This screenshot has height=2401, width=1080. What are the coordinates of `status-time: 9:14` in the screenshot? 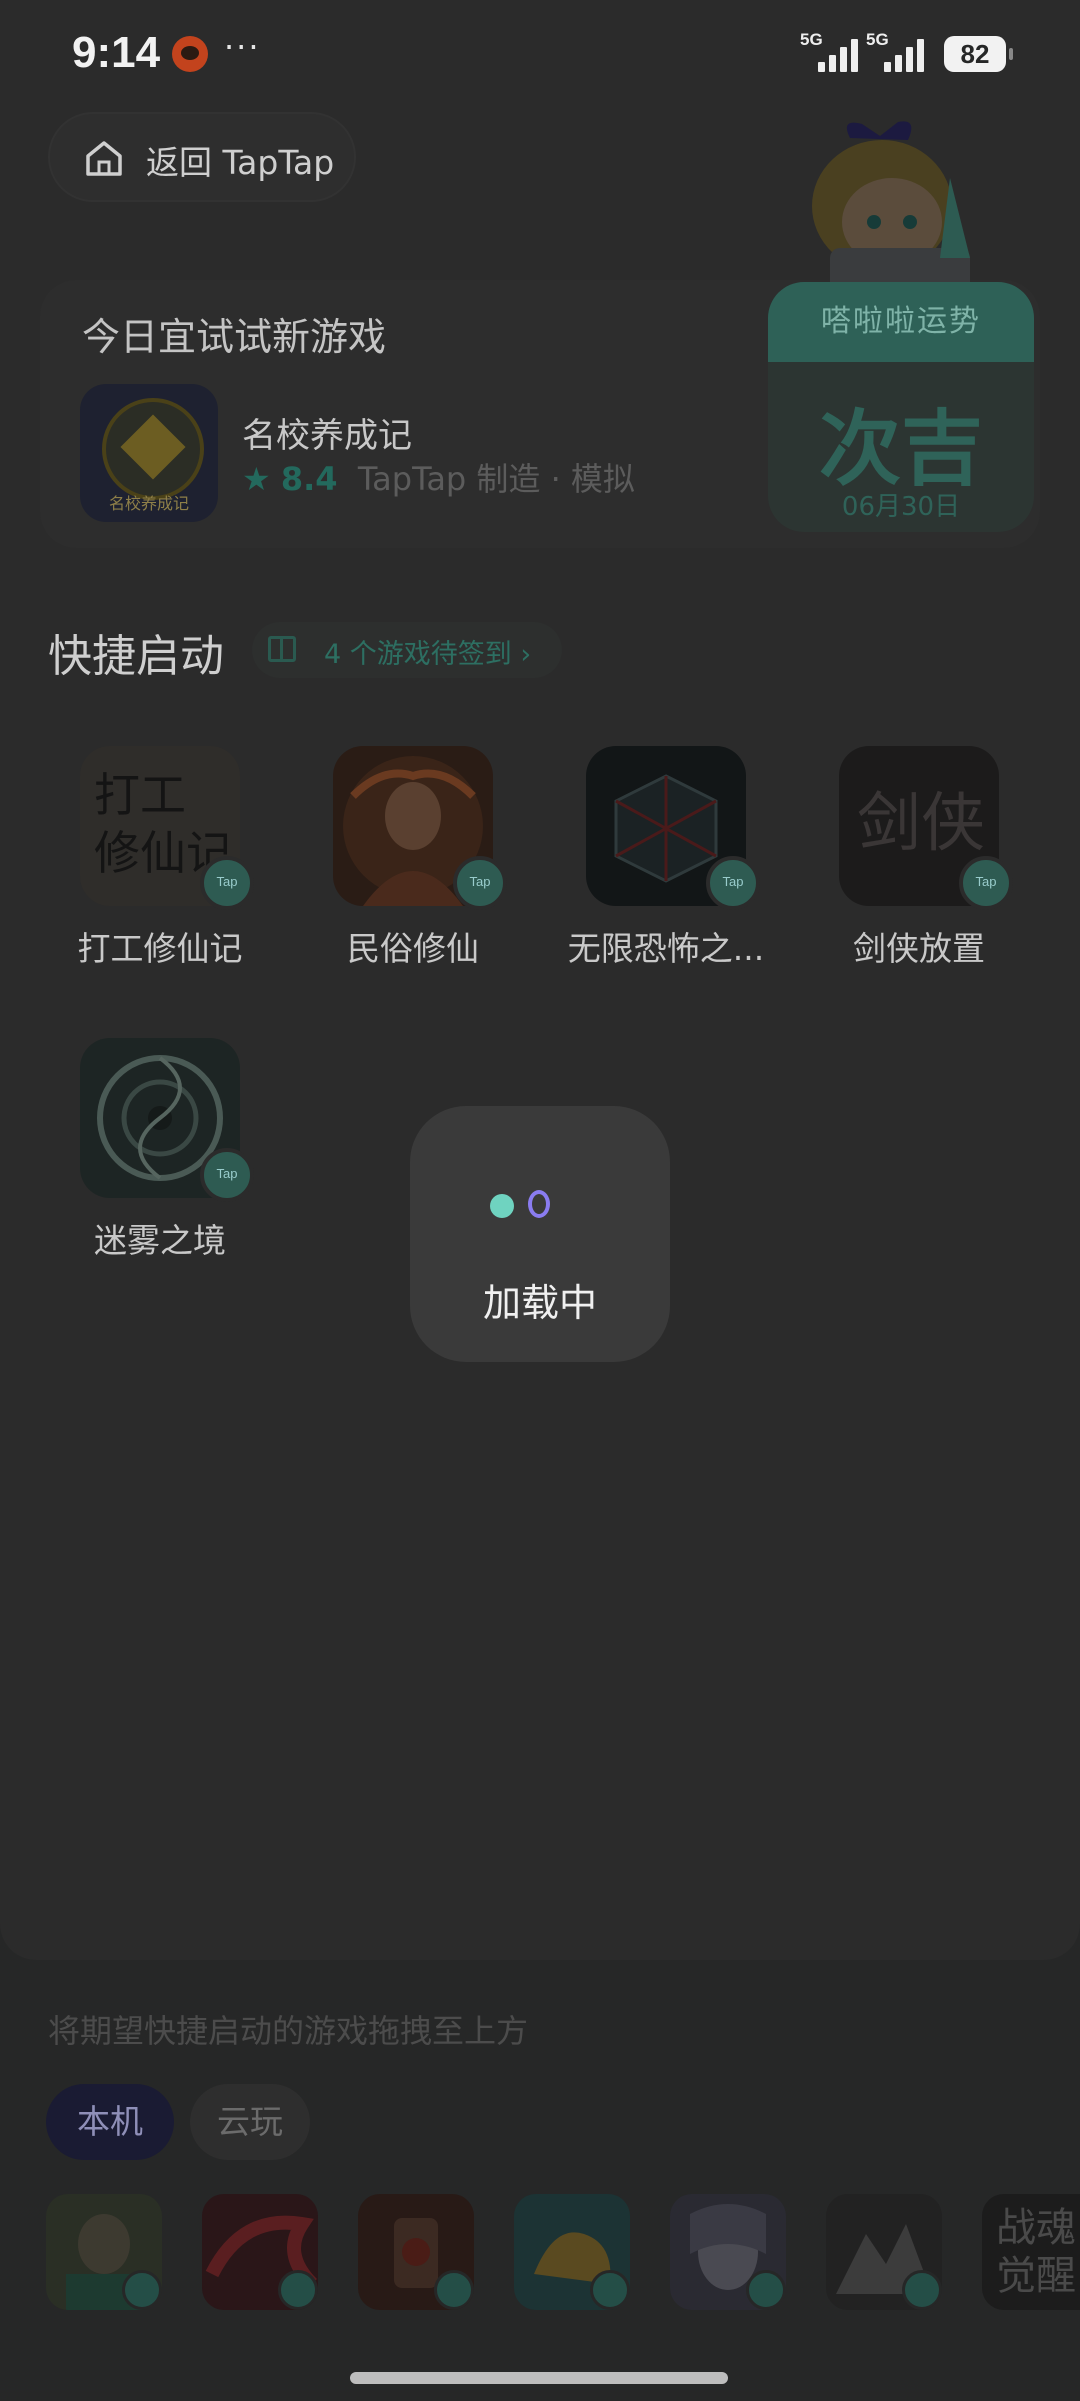 It's located at (116, 52).